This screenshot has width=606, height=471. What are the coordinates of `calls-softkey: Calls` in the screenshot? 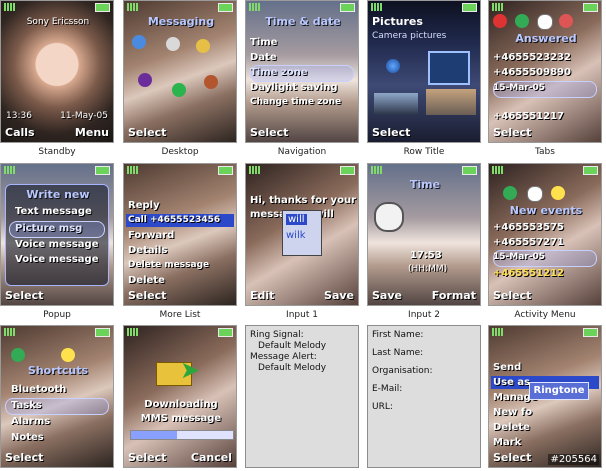 It's located at (20, 132).